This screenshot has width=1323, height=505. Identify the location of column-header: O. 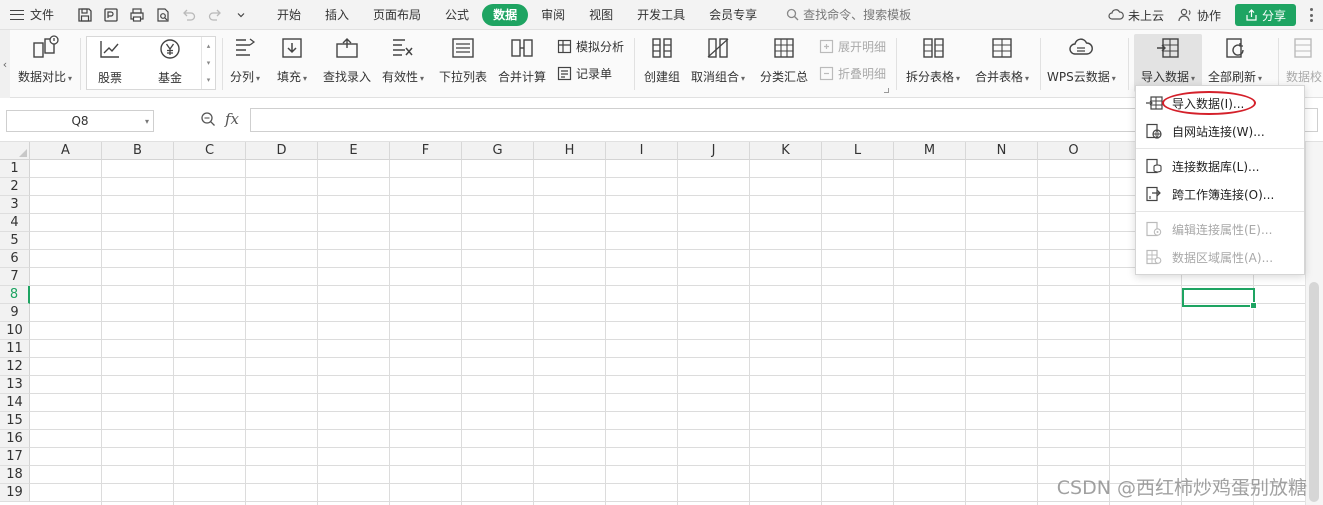
(1074, 151).